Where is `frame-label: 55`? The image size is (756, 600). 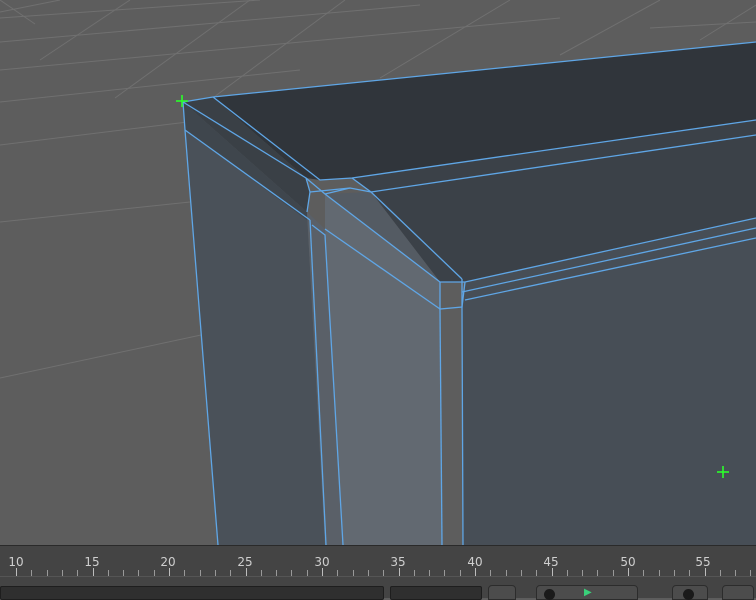
frame-label: 55 is located at coordinates (703, 562).